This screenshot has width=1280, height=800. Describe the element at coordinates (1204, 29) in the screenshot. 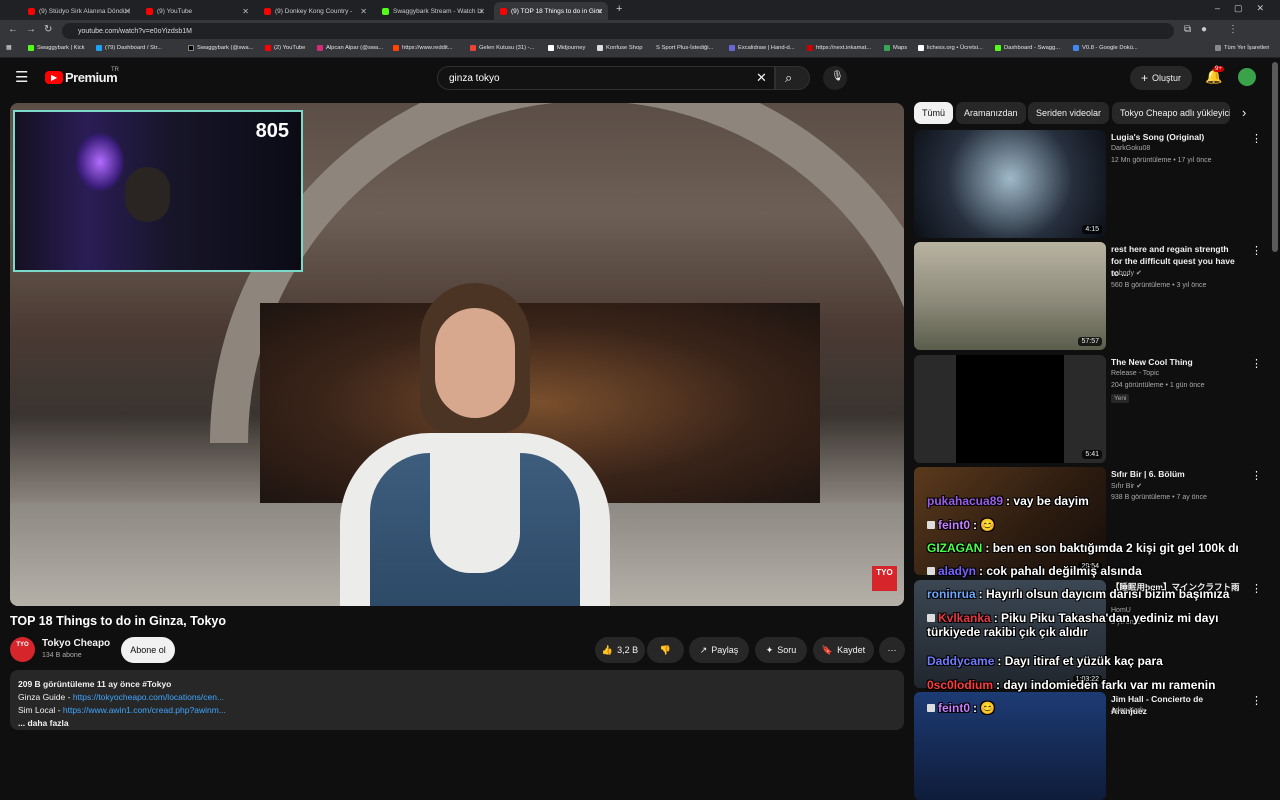

I see `profile-icon: ●` at that location.